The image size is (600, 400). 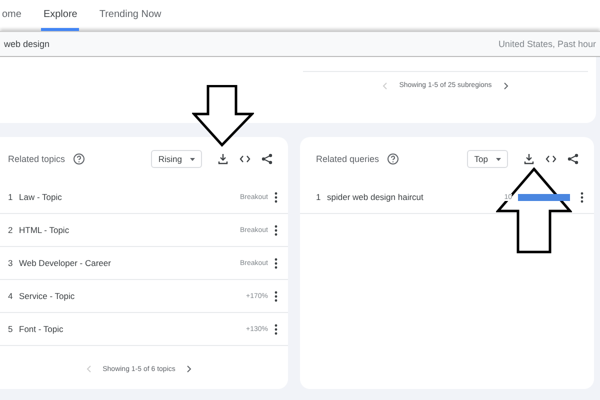 I want to click on rank-number: 2, so click(x=11, y=230).